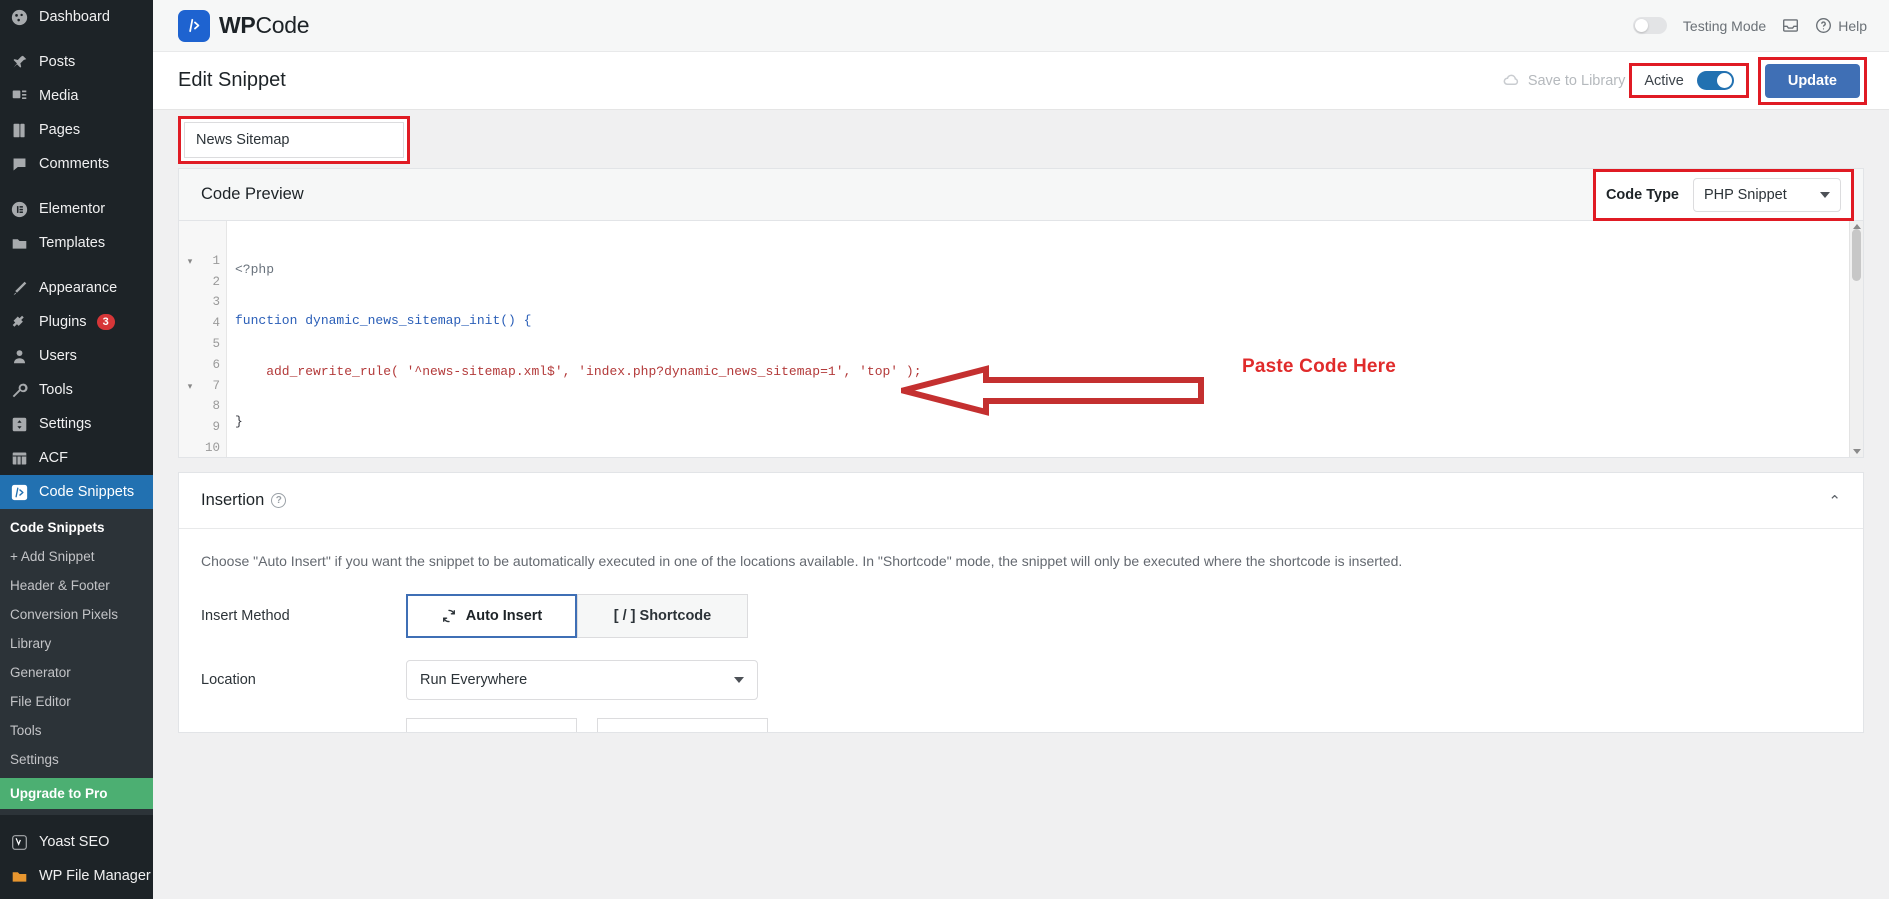 This screenshot has width=1889, height=899. What do you see at coordinates (56, 390) in the screenshot?
I see `sidebar-item-label: Tools` at bounding box center [56, 390].